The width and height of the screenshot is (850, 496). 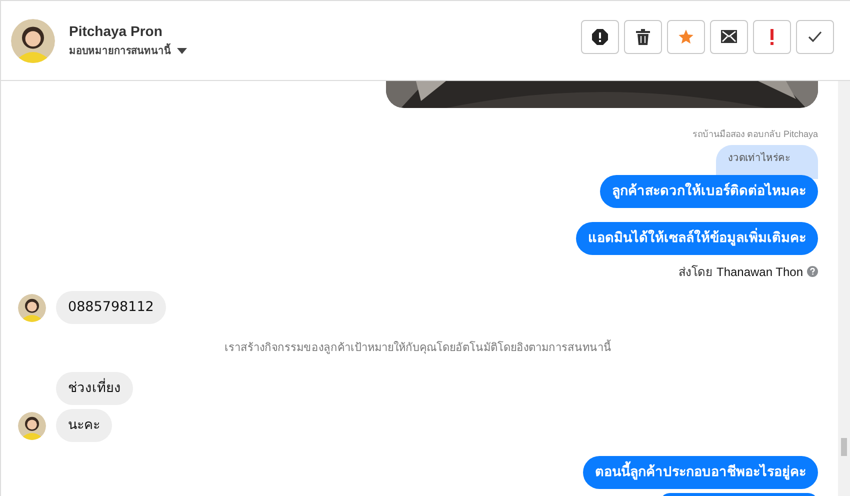 What do you see at coordinates (84, 425) in the screenshot?
I see `message-bubble: นะคะ` at bounding box center [84, 425].